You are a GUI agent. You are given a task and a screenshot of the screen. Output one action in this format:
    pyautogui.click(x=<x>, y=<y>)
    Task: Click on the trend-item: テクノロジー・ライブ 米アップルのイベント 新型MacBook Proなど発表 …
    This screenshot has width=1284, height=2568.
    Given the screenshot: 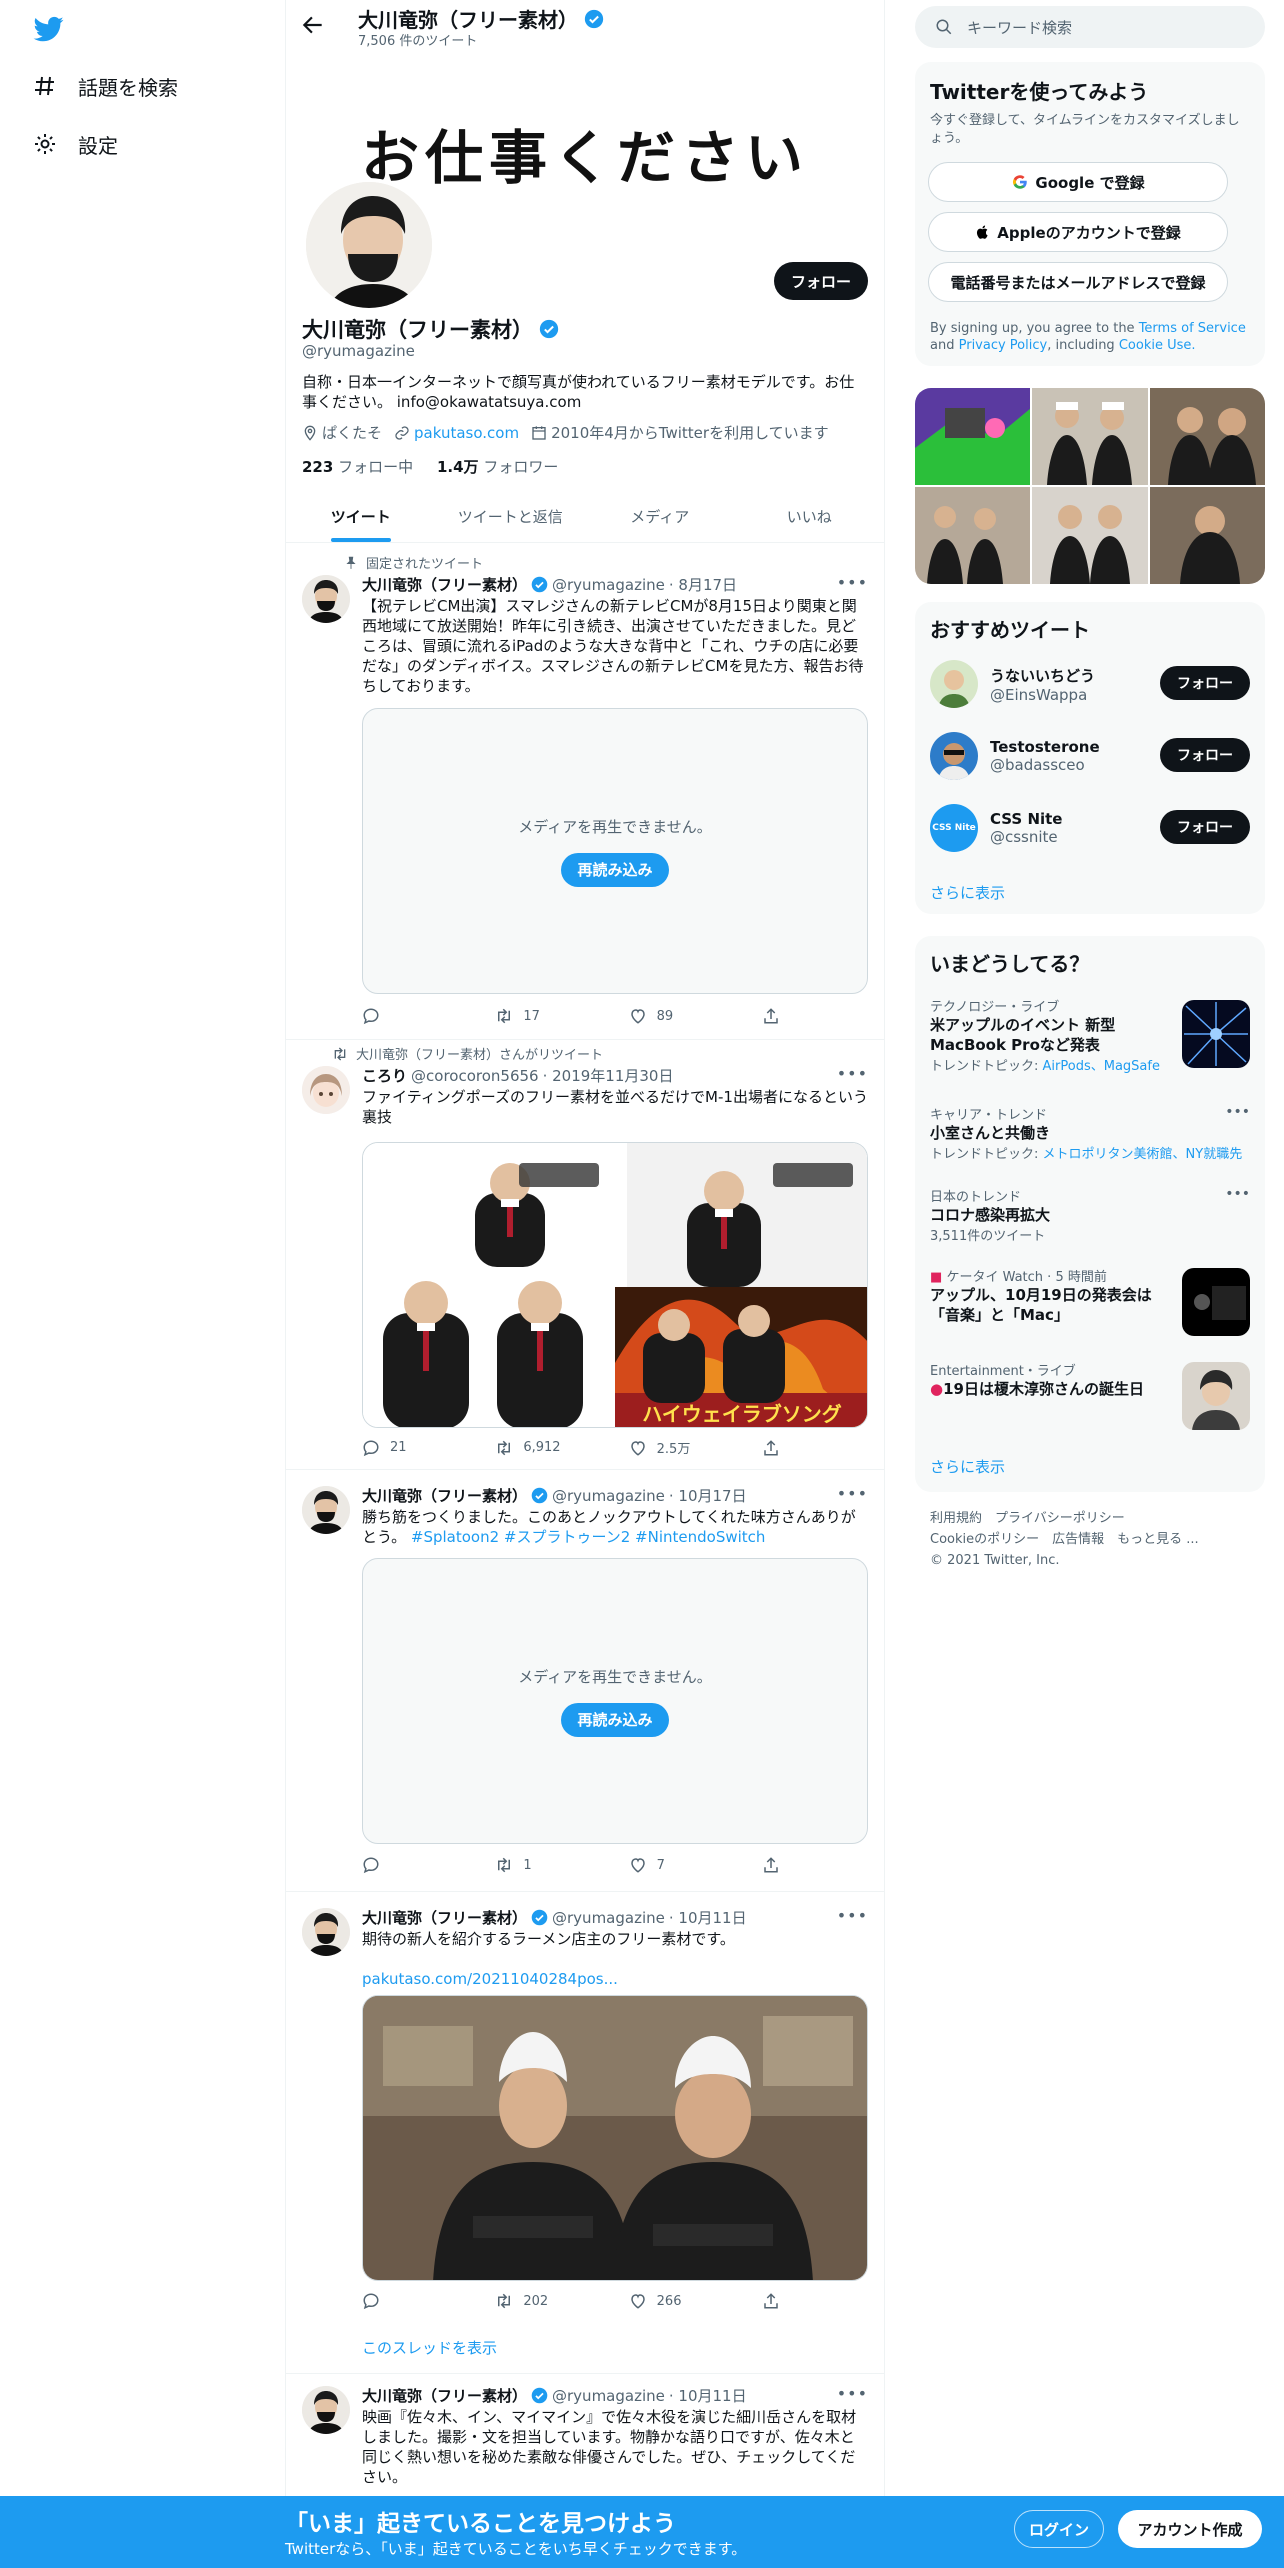 What is the action you would take?
    pyautogui.click(x=1090, y=1046)
    